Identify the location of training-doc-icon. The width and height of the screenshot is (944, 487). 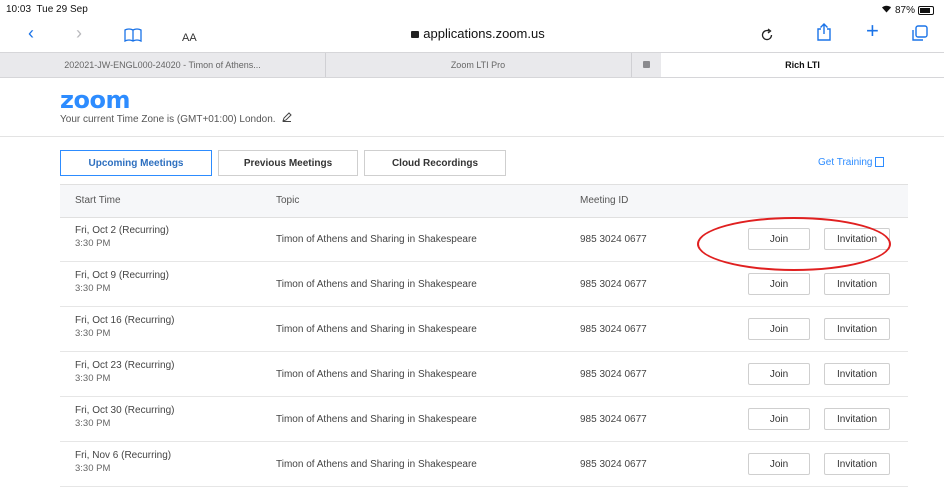
(880, 162).